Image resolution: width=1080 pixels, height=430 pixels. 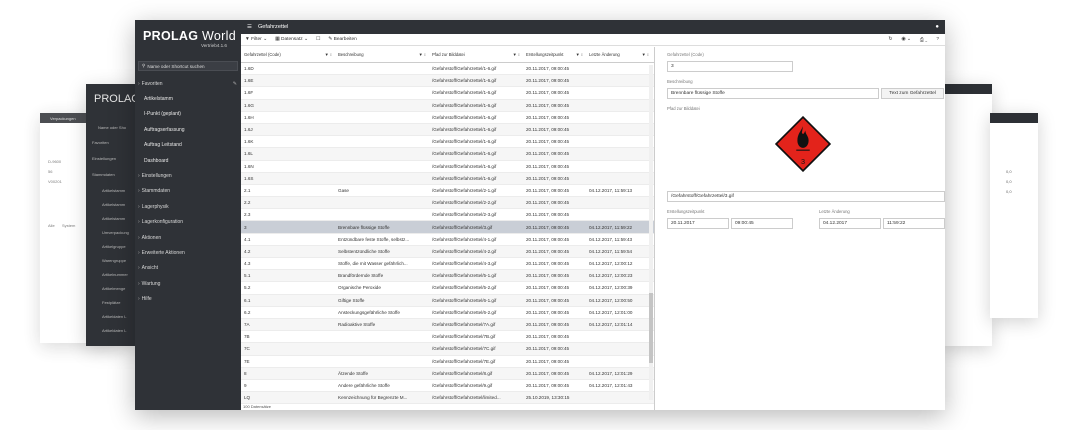 What do you see at coordinates (63, 118) in the screenshot?
I see `background-window-title: Verpackungen` at bounding box center [63, 118].